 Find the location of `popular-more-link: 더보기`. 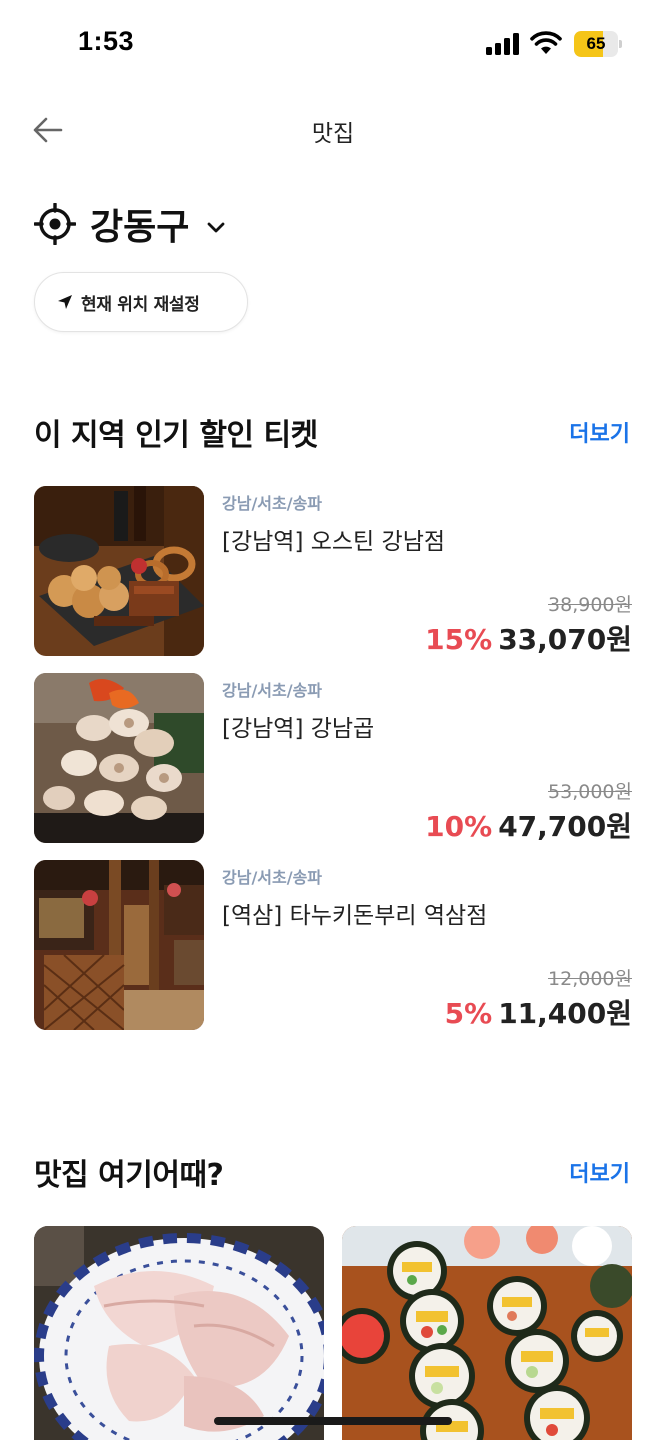

popular-more-link: 더보기 is located at coordinates (599, 432).